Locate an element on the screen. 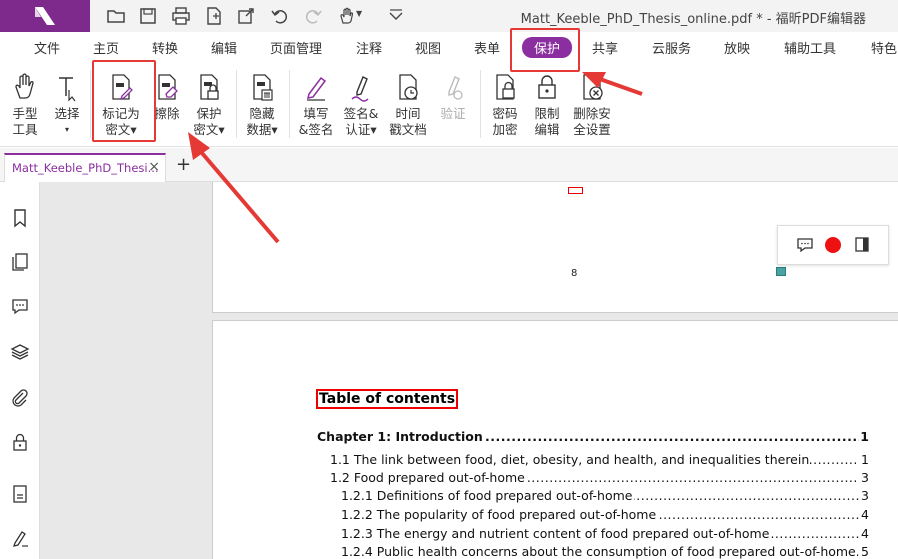 The height and width of the screenshot is (559, 898). open-folder-icon is located at coordinates (116, 16).